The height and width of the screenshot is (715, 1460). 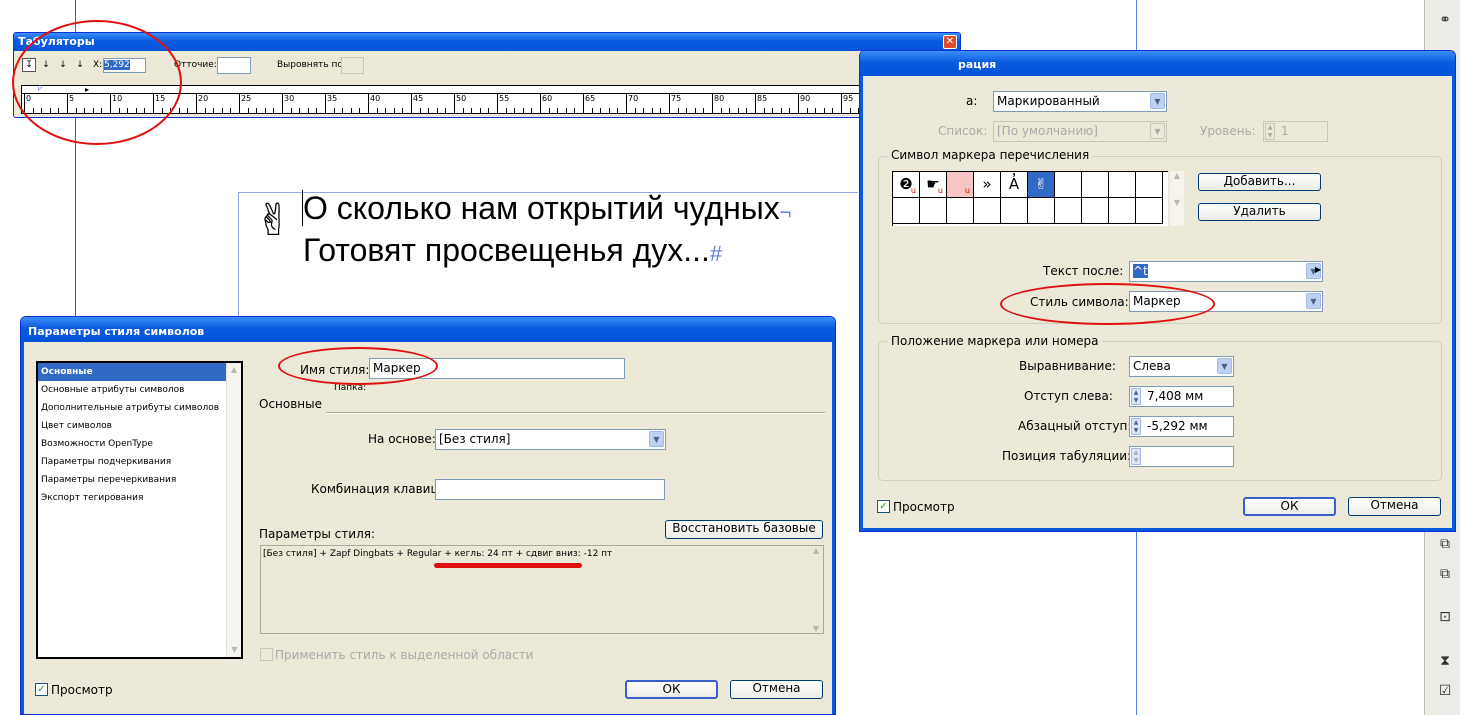 What do you see at coordinates (233, 510) in the screenshot?
I see `category-list-scrollbar: ▲ ▼` at bounding box center [233, 510].